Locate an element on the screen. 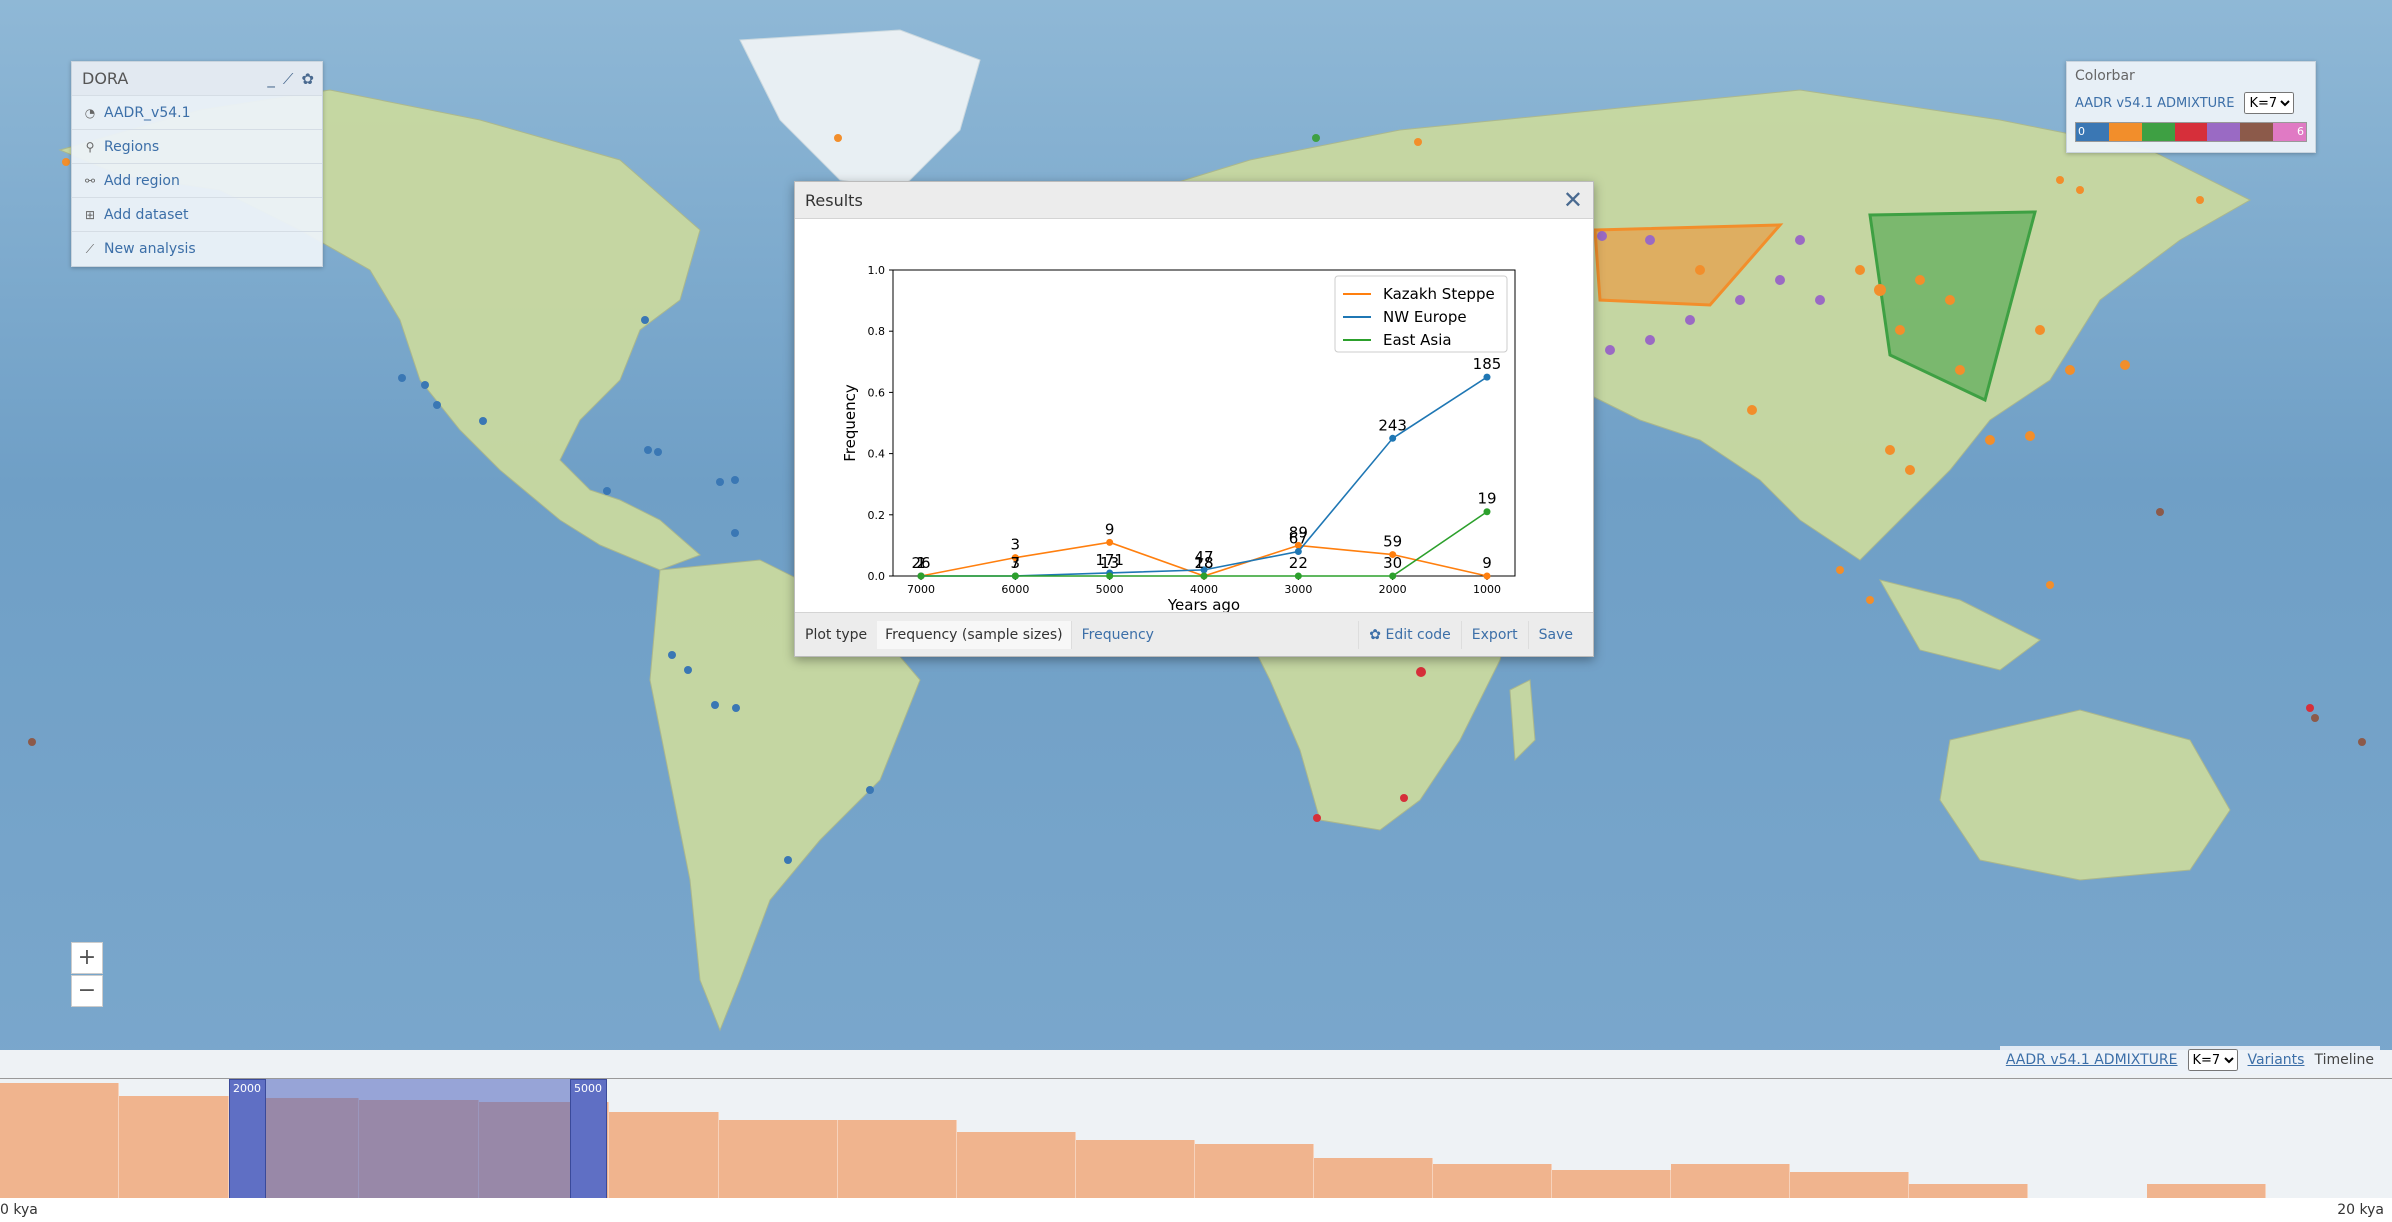  plot-type-label: Plot type is located at coordinates (836, 634).